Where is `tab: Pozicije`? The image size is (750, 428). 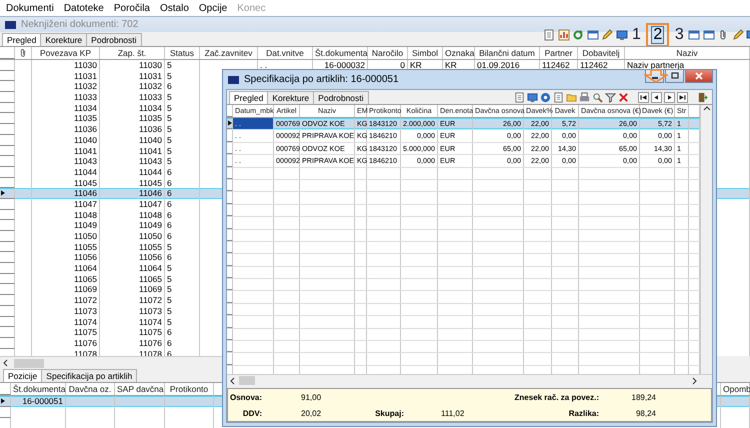 tab: Pozicije is located at coordinates (22, 375).